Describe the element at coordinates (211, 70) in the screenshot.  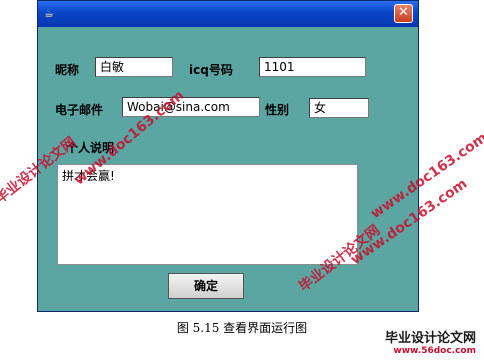
I see `icq-label: icq号码` at that location.